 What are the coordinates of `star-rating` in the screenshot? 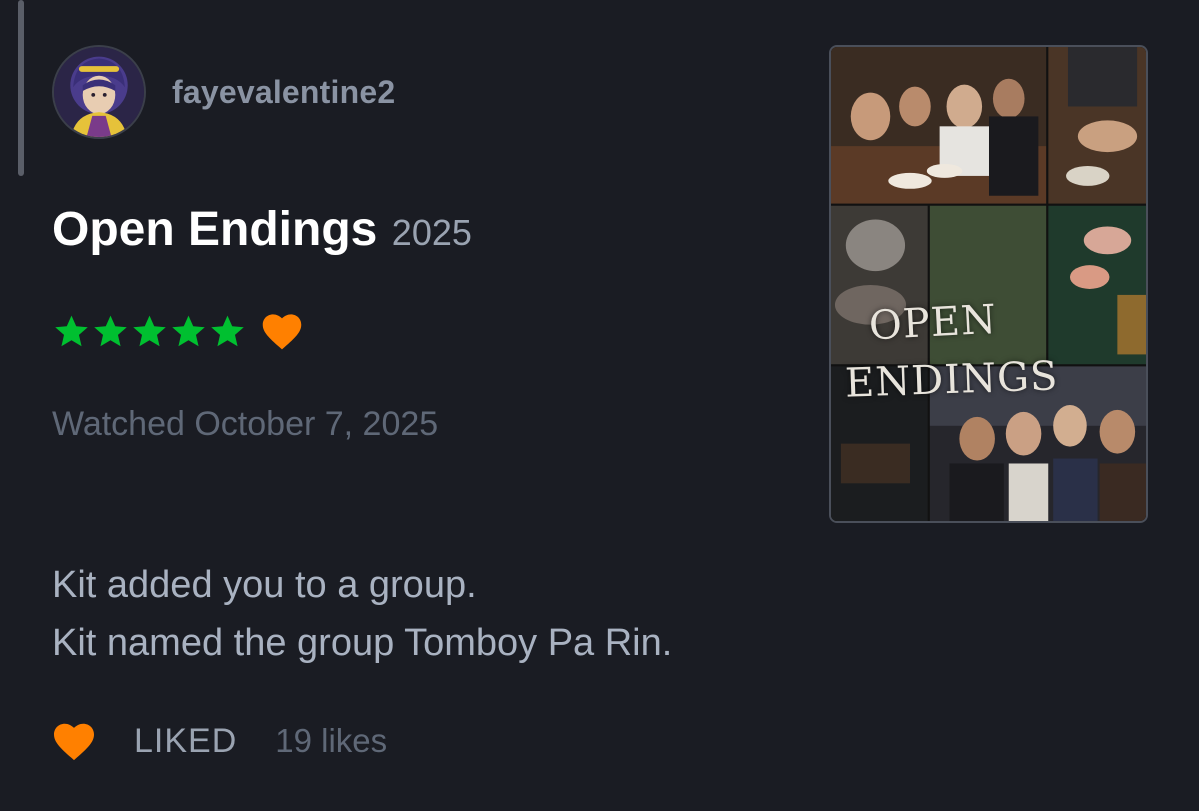 It's located at (149, 331).